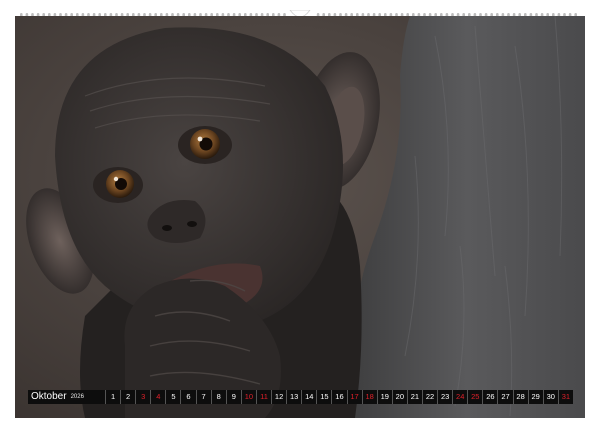 The width and height of the screenshot is (600, 432). Describe the element at coordinates (550, 397) in the screenshot. I see `day-cell: 30` at that location.